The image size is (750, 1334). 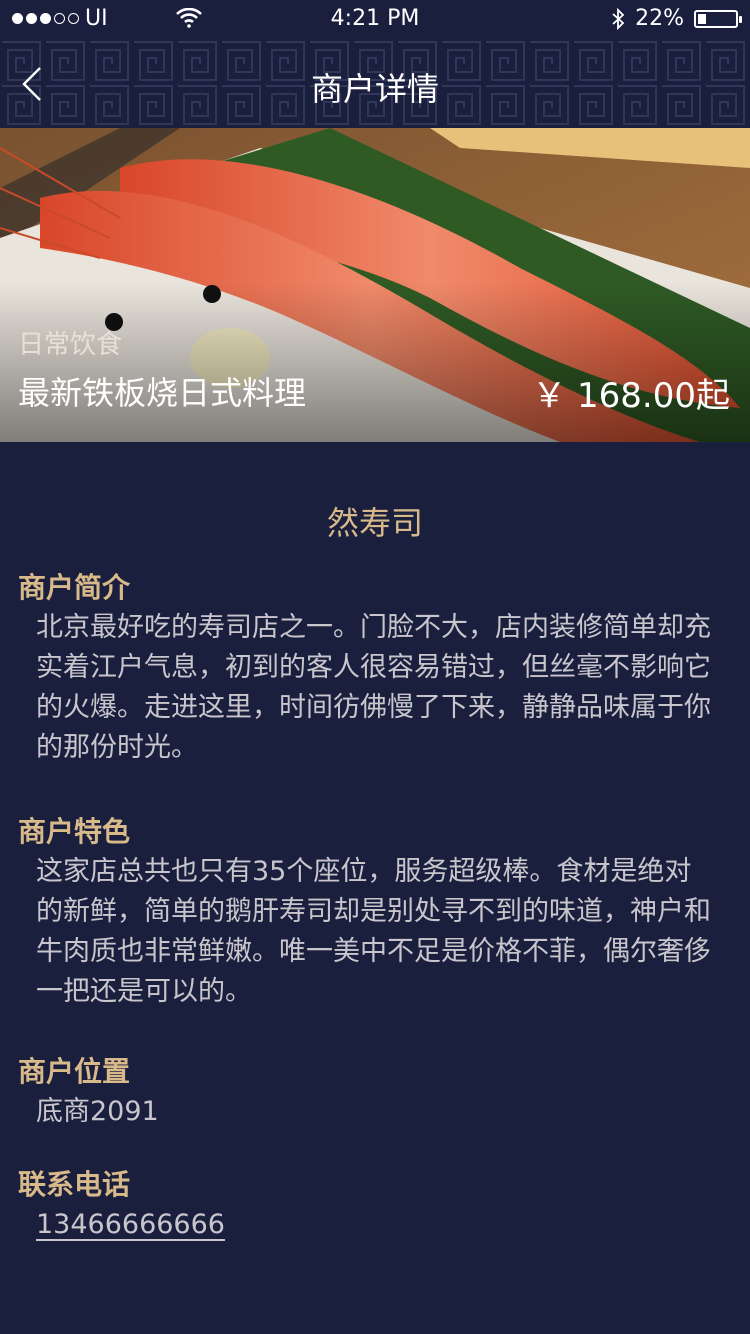 I want to click on page-title: 商户详情, so click(x=374, y=89).